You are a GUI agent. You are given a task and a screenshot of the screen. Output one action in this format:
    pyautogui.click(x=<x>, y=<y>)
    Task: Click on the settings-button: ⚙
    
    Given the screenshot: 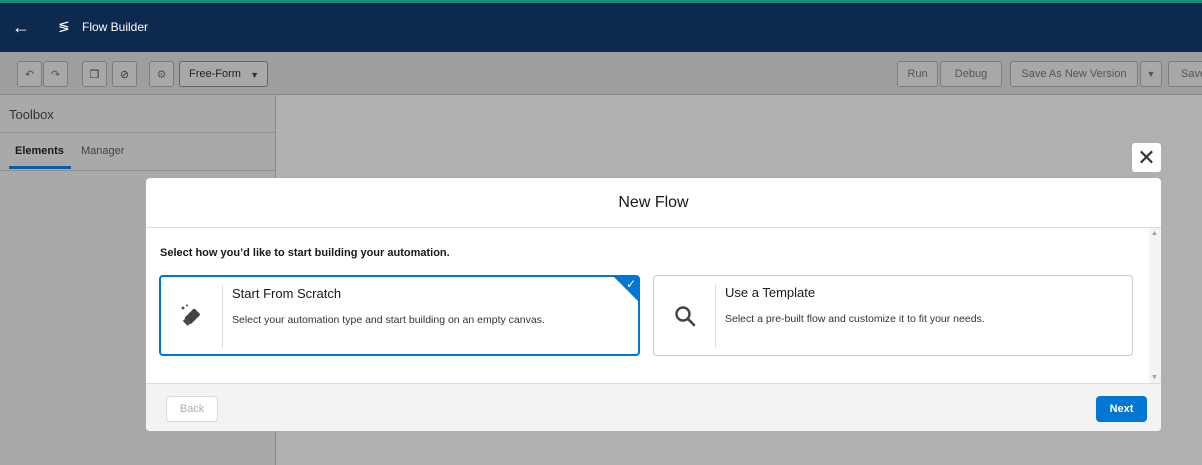 What is the action you would take?
    pyautogui.click(x=161, y=74)
    